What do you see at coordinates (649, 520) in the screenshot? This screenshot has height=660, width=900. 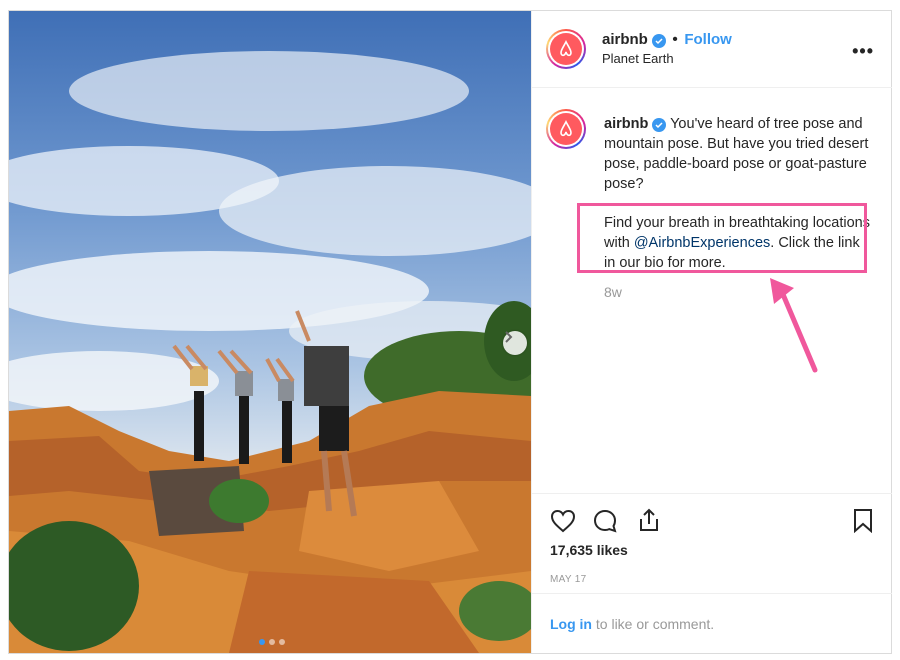 I see `share-icon` at bounding box center [649, 520].